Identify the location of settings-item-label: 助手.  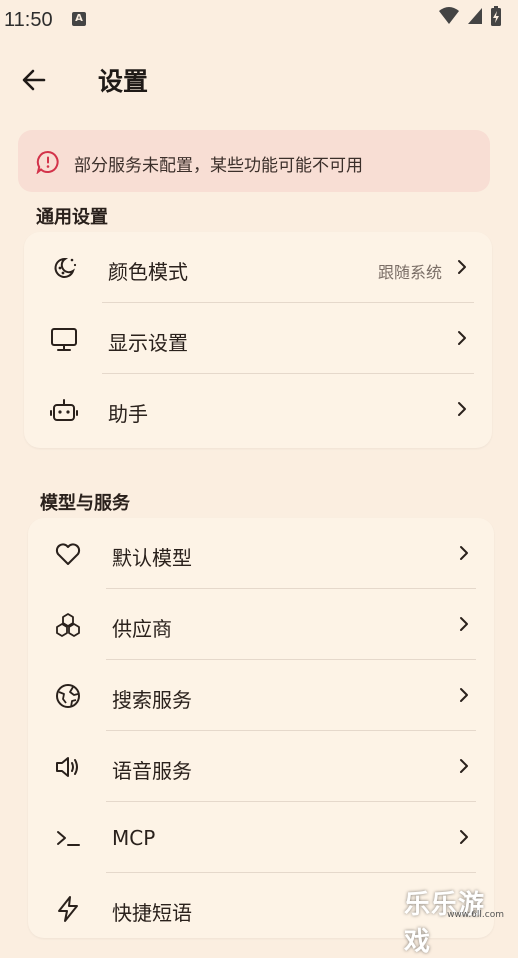
(128, 414).